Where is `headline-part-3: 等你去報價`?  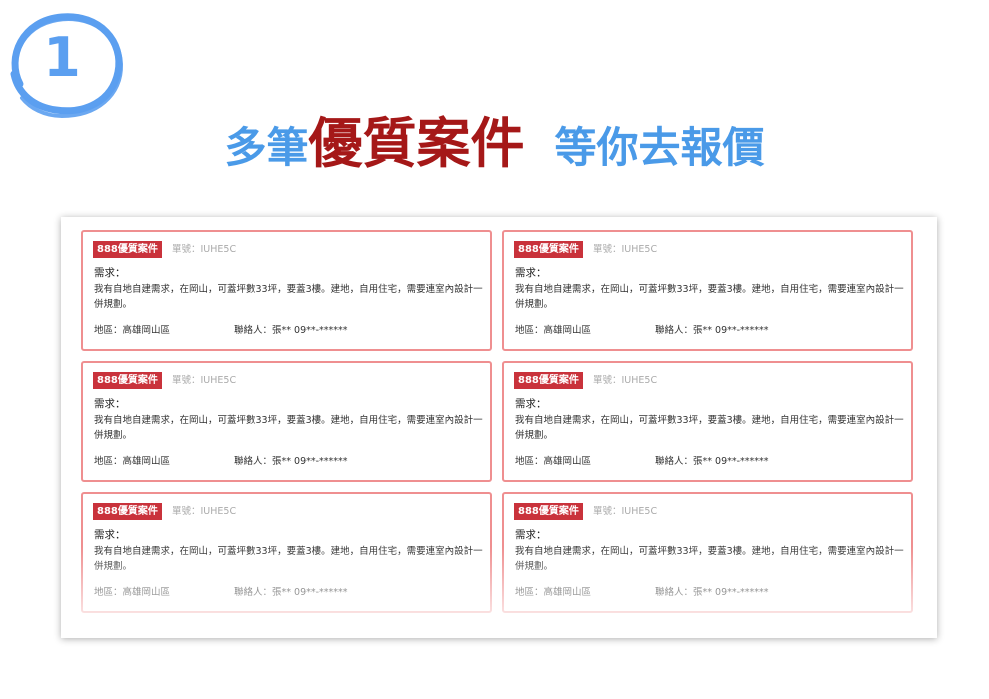
headline-part-3: 等你去報價 is located at coordinates (659, 147).